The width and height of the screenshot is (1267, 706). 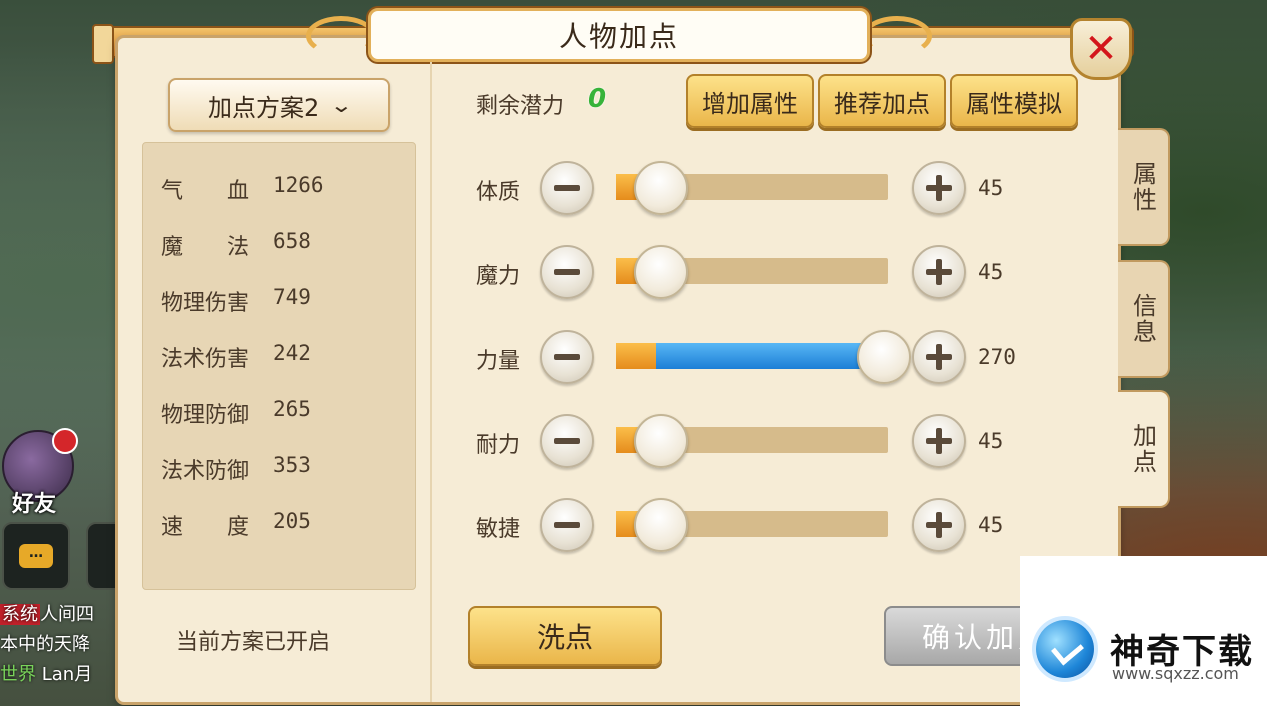 I want to click on friends-label: 好友, so click(x=34, y=502).